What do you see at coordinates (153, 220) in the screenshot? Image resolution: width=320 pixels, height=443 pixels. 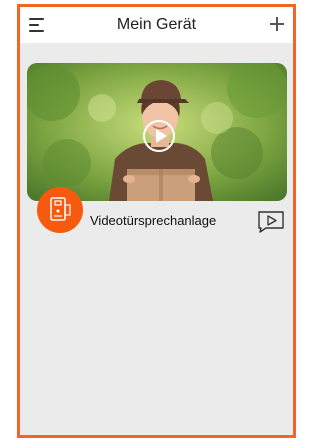 I see `device-name: Videotürsprechanlage` at bounding box center [153, 220].